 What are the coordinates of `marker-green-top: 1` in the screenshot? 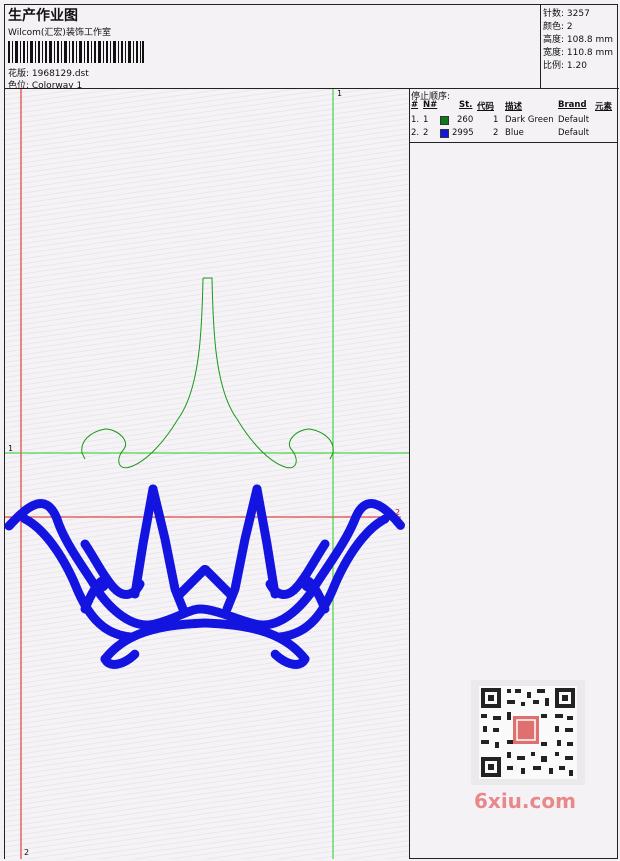 It's located at (340, 93).